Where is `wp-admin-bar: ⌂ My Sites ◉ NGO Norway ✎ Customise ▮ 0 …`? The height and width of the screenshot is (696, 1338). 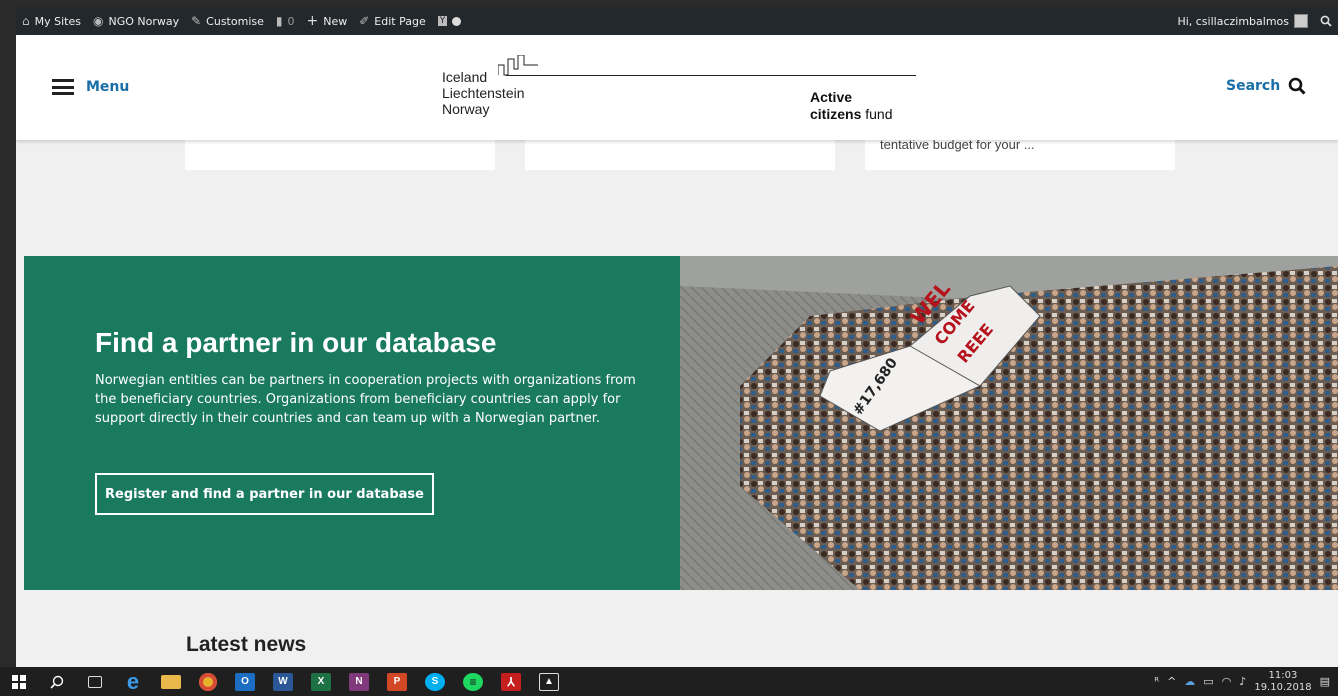
wp-admin-bar: ⌂ My Sites ◉ NGO Norway ✎ Customise ▮ 0 … is located at coordinates (677, 21).